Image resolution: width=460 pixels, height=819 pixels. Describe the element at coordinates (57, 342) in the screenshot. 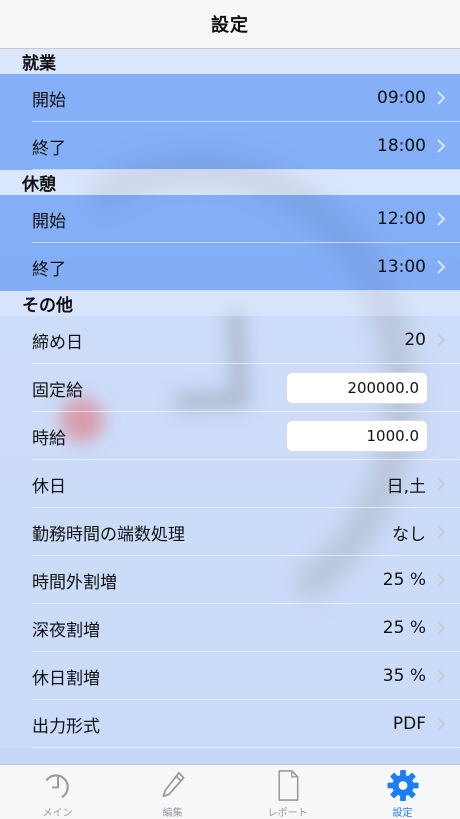

I see `row-label: 締め日` at that location.